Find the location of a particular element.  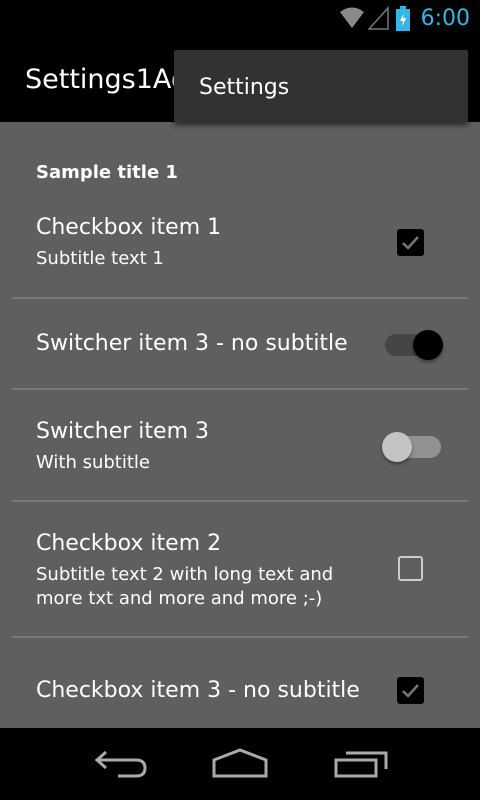

battery-charging-icon is located at coordinates (403, 18).